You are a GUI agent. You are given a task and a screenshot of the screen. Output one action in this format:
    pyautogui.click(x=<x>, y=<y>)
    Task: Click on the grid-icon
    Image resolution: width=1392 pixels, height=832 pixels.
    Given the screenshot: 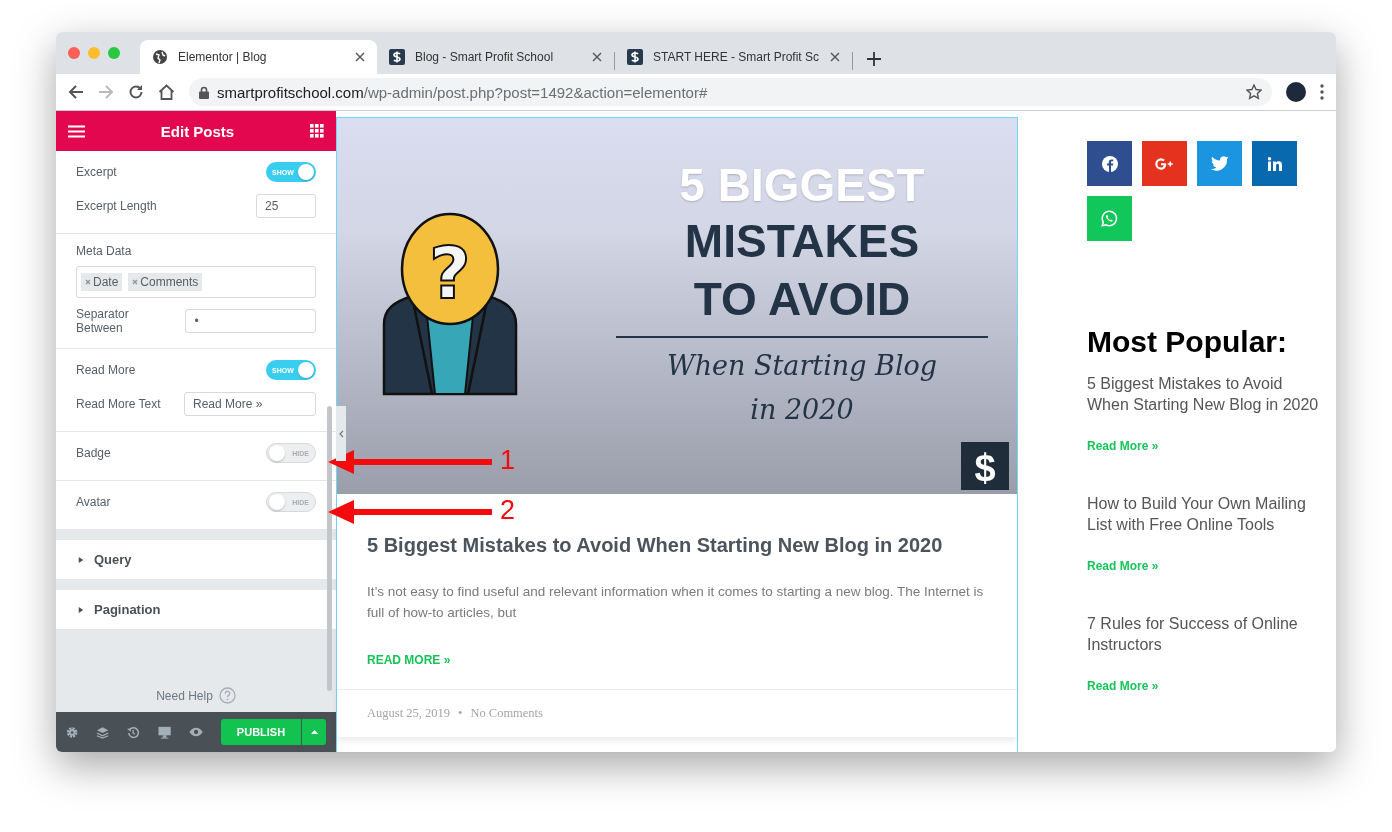 What is the action you would take?
    pyautogui.click(x=317, y=131)
    